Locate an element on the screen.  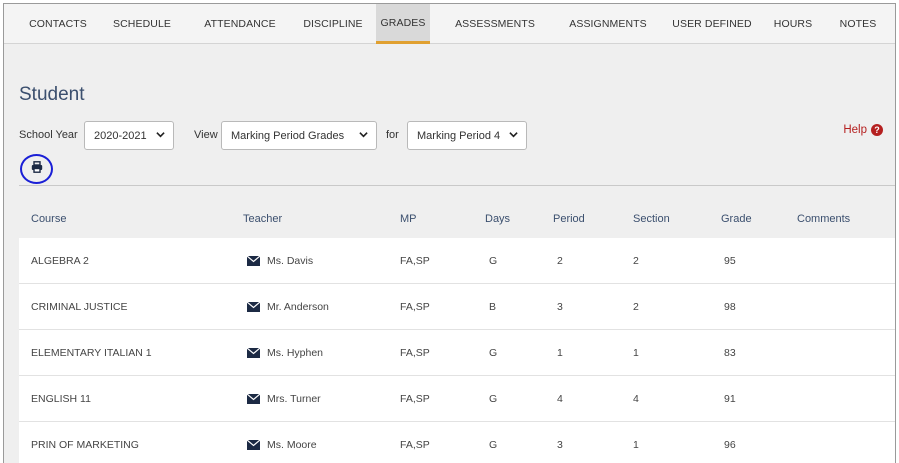
print-button is located at coordinates (36, 169).